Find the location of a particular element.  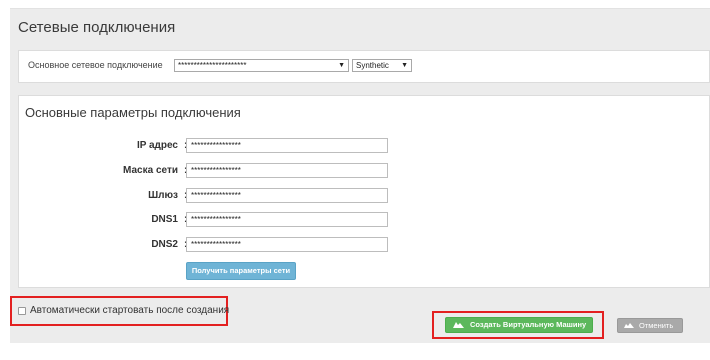

create-vm-button: Создать Виртуальную Машину is located at coordinates (519, 325).